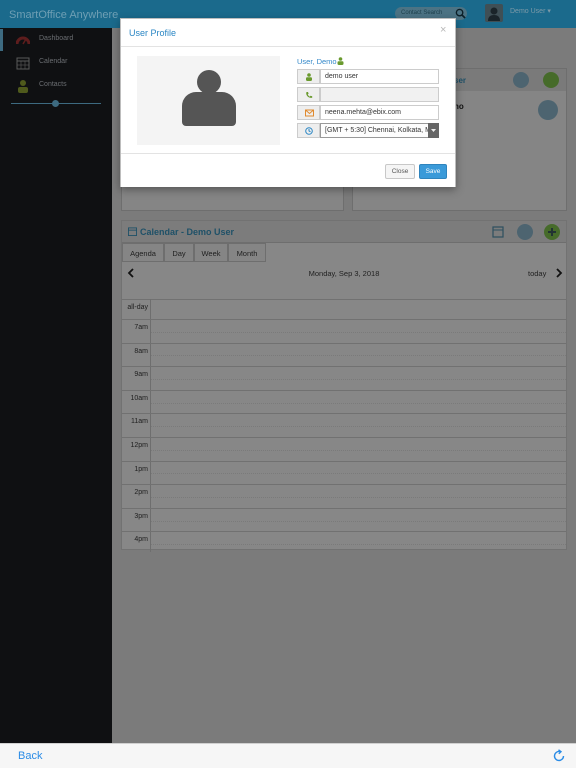 This screenshot has width=576, height=768. I want to click on all-day-row: all-day, so click(344, 309).